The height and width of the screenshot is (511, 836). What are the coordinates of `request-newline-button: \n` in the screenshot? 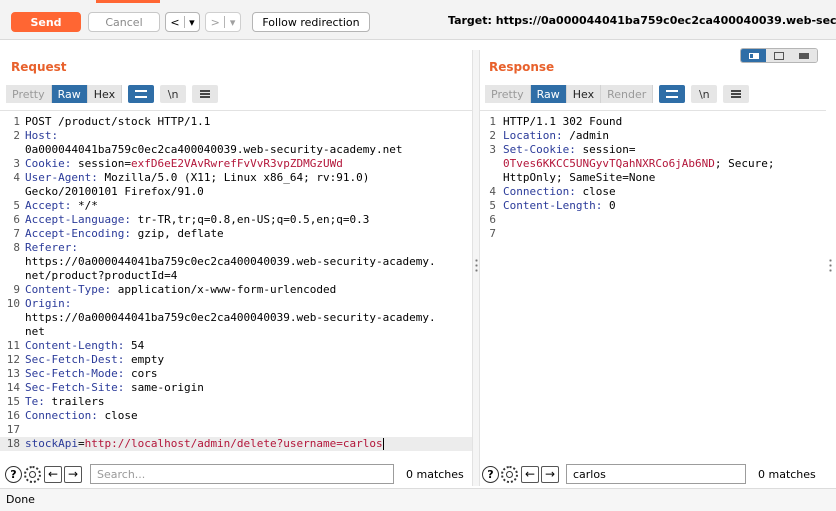 It's located at (173, 94).